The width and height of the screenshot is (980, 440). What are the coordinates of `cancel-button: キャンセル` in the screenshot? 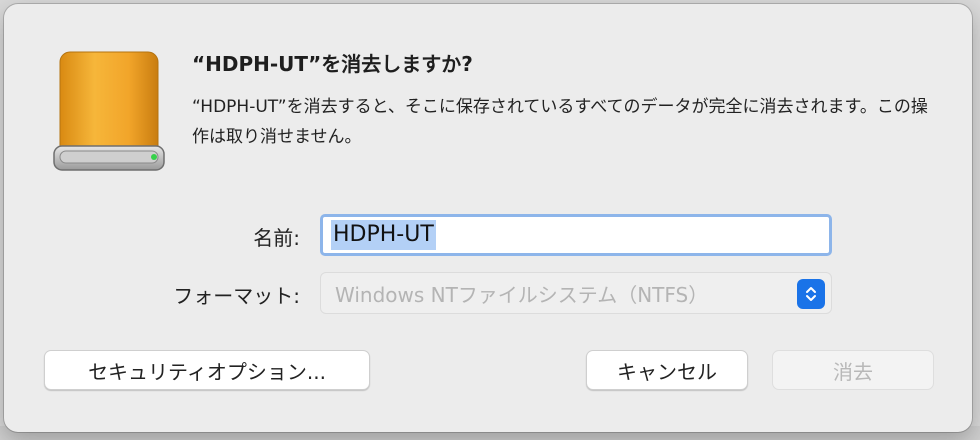 It's located at (667, 370).